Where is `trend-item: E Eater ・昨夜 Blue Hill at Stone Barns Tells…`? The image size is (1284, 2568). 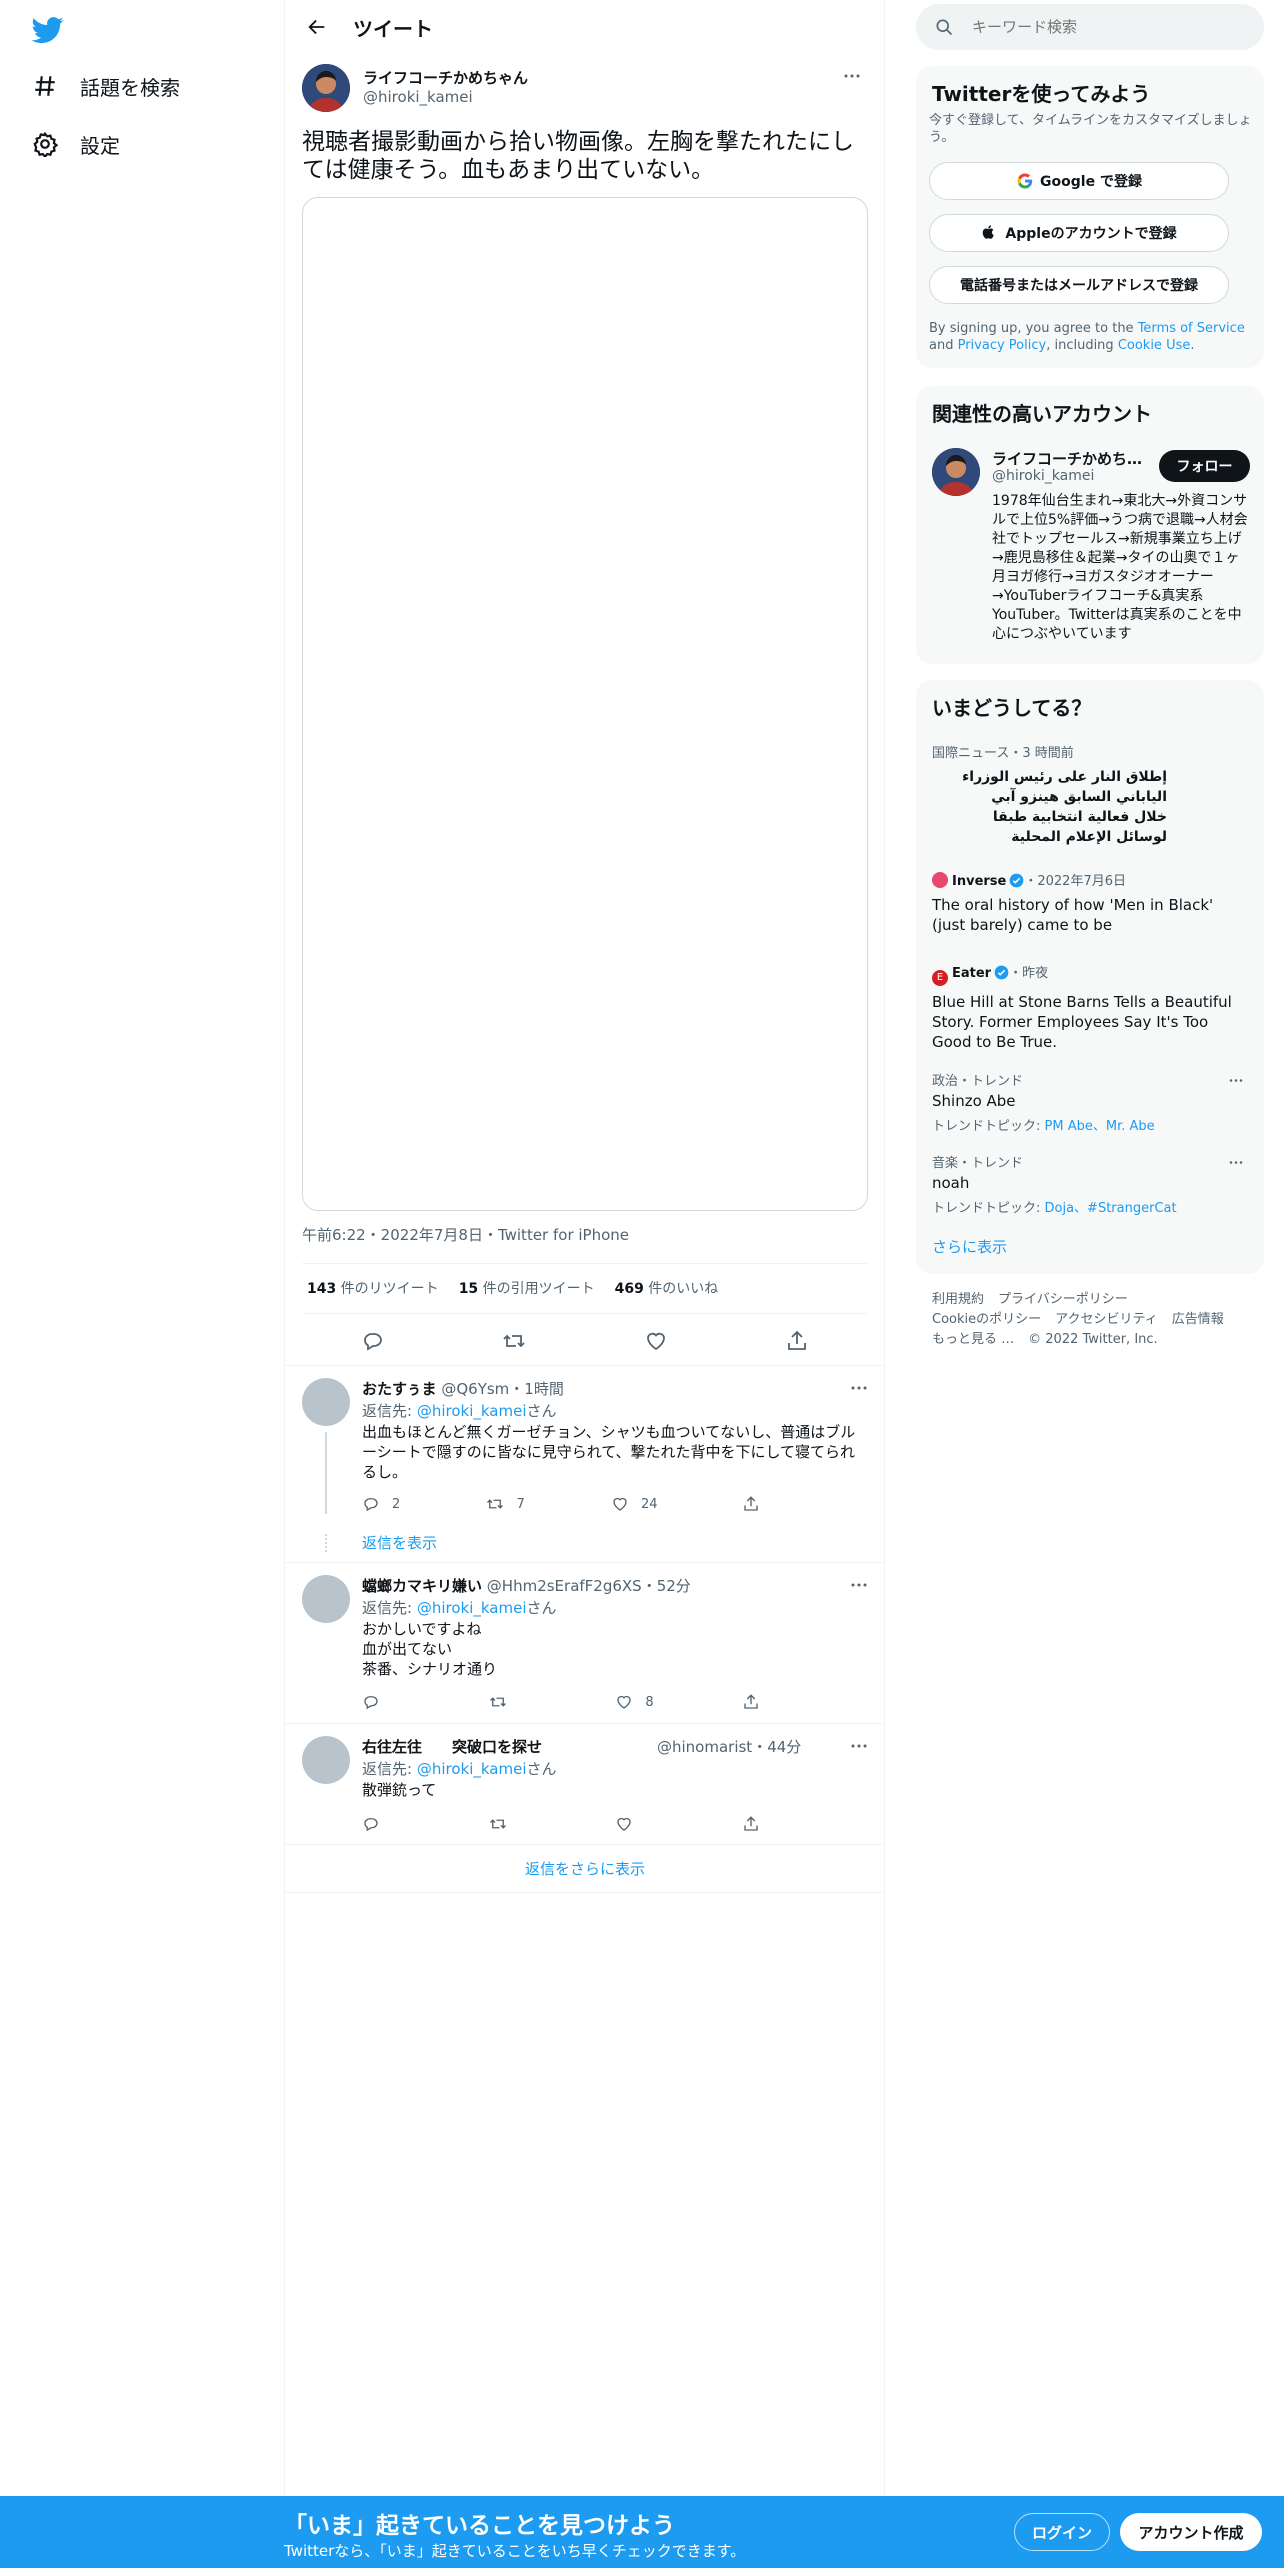 trend-item: E Eater ・昨夜 Blue Hill at Stone Barns Tells… is located at coordinates (1090, 1007).